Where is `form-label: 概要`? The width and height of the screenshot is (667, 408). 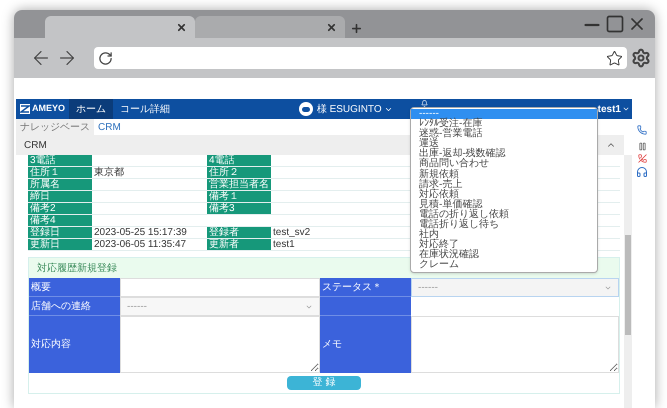 form-label: 概要 is located at coordinates (74, 287).